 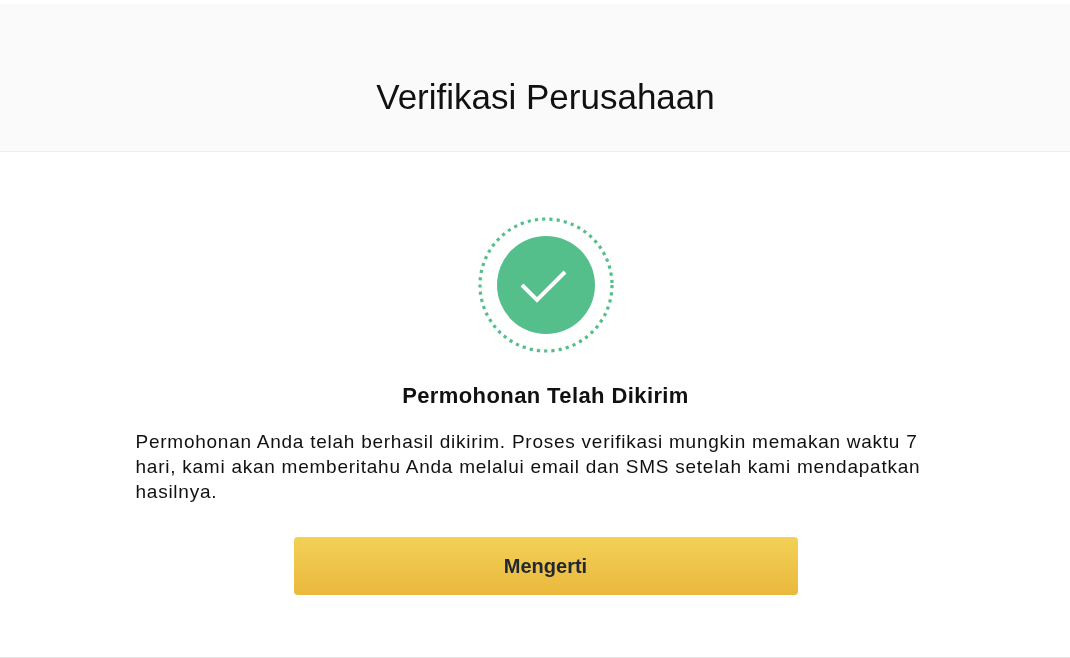 I want to click on result-heading: Permohonan Telah Dikirim, so click(x=545, y=396).